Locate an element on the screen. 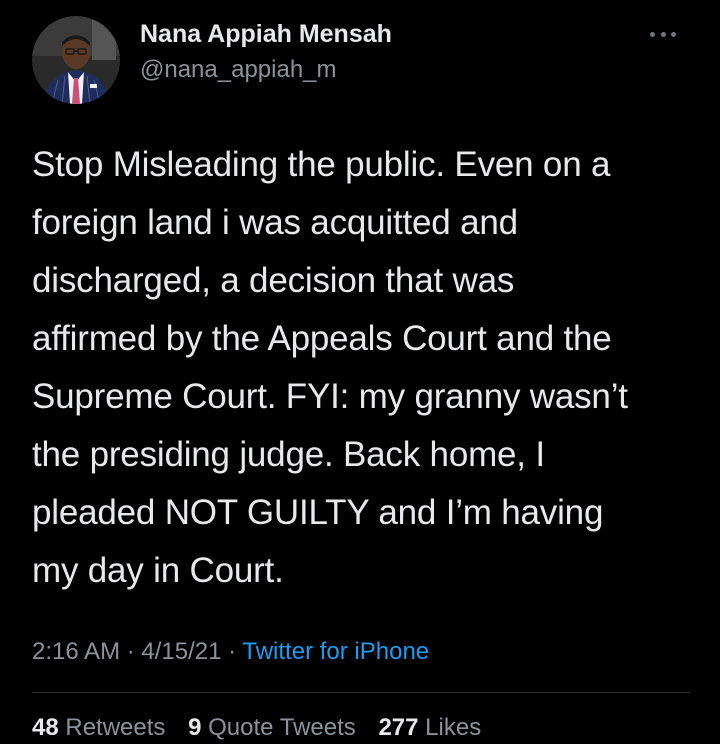 This screenshot has height=744, width=720. tweet-meta: 2:16 AM · 4/15/21 · Twitter for iPhone is located at coordinates (230, 652).